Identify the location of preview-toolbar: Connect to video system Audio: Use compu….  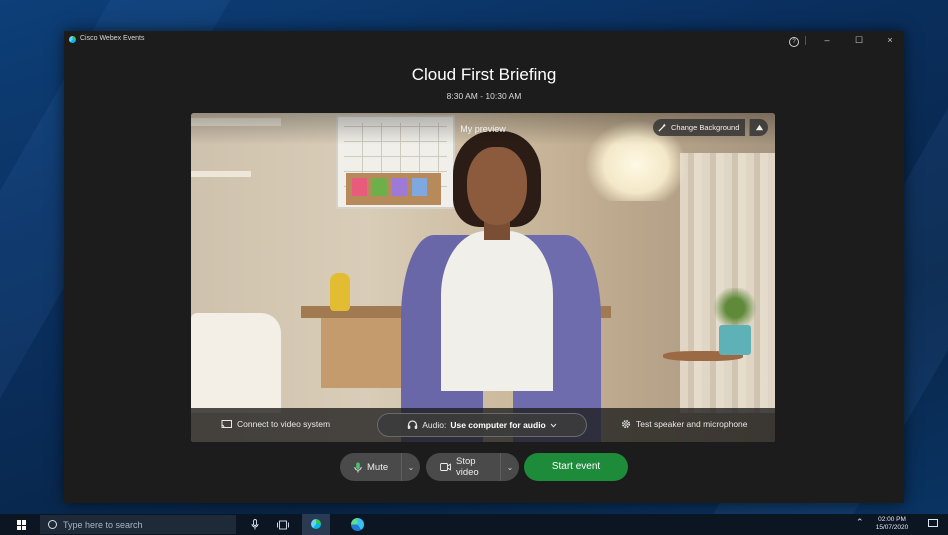
(483, 425).